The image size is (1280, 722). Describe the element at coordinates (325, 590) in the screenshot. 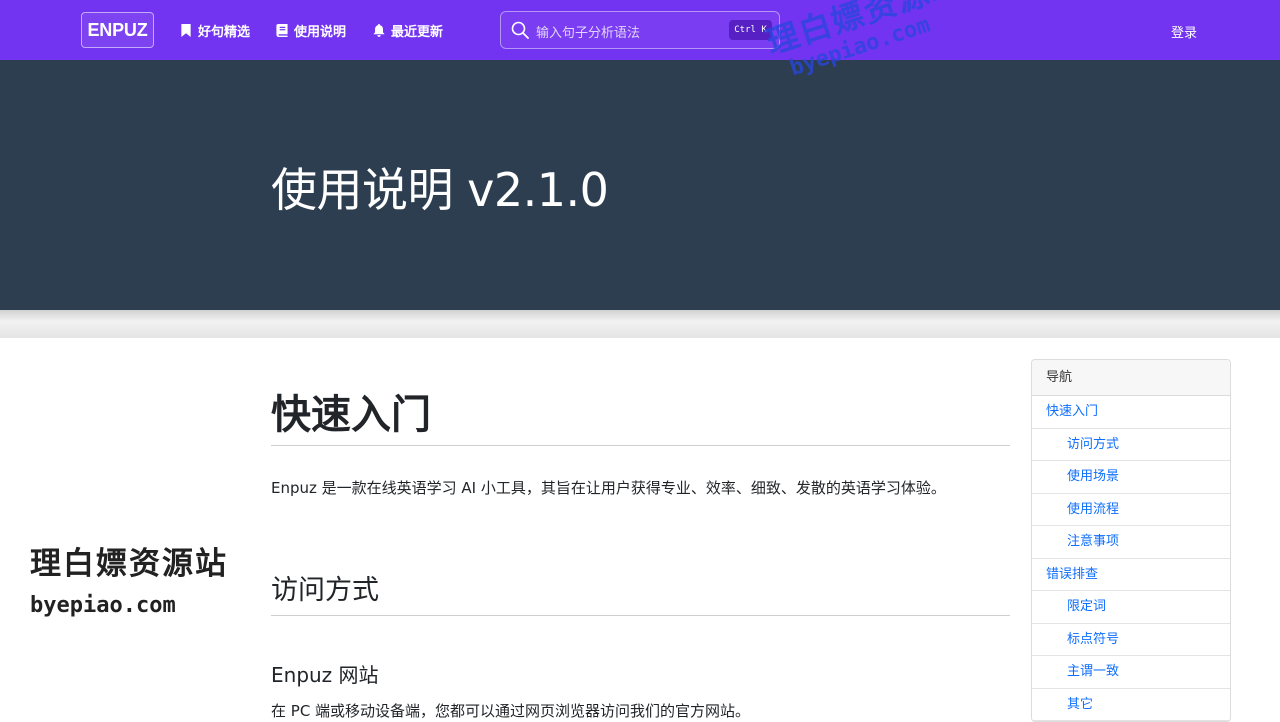

I see `section-heading-access: 访问方式` at that location.